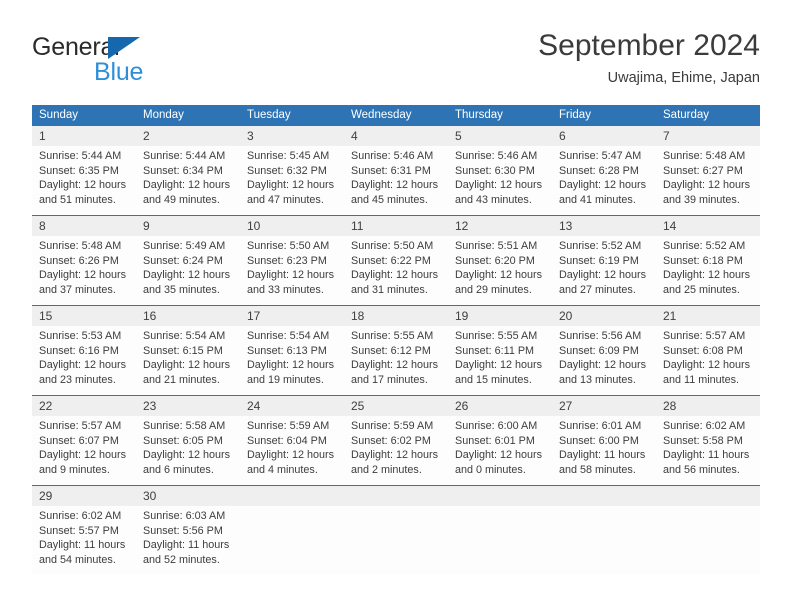 Image resolution: width=792 pixels, height=612 pixels. I want to click on day-number: 26, so click(500, 406).